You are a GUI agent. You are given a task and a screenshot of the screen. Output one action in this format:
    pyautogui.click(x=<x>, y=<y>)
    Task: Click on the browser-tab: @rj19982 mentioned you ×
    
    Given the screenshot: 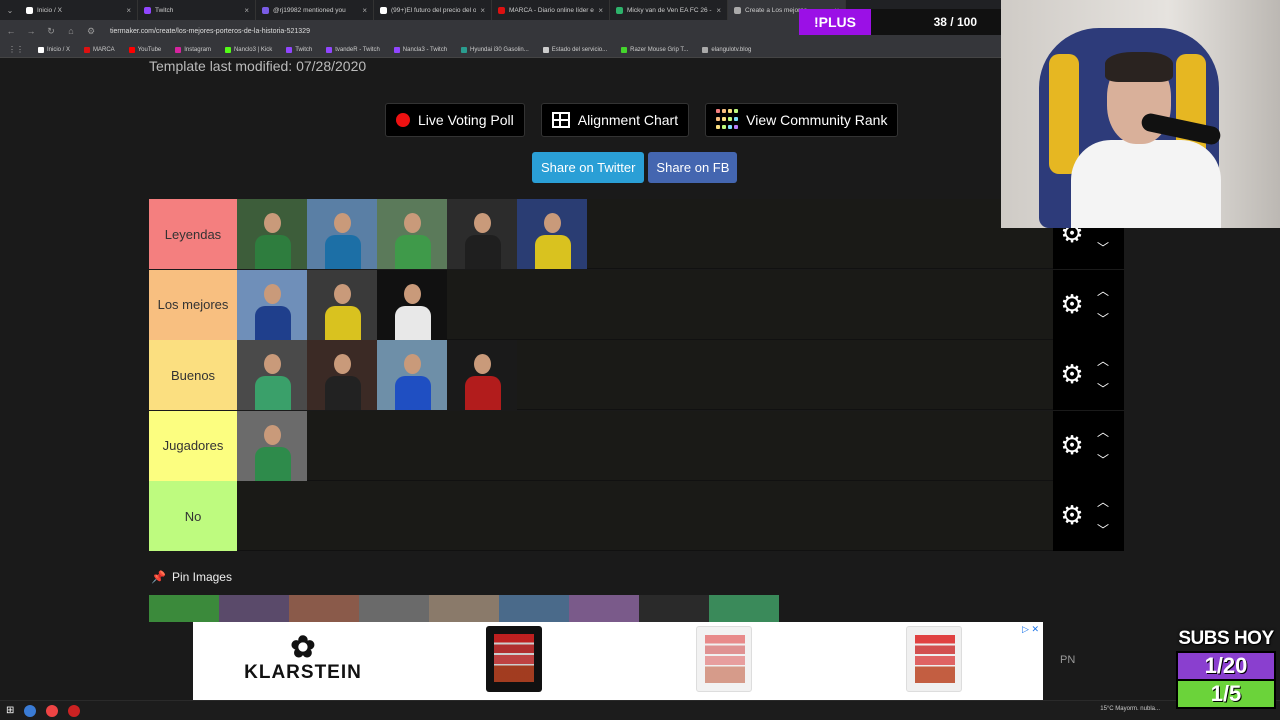 What is the action you would take?
    pyautogui.click(x=315, y=10)
    